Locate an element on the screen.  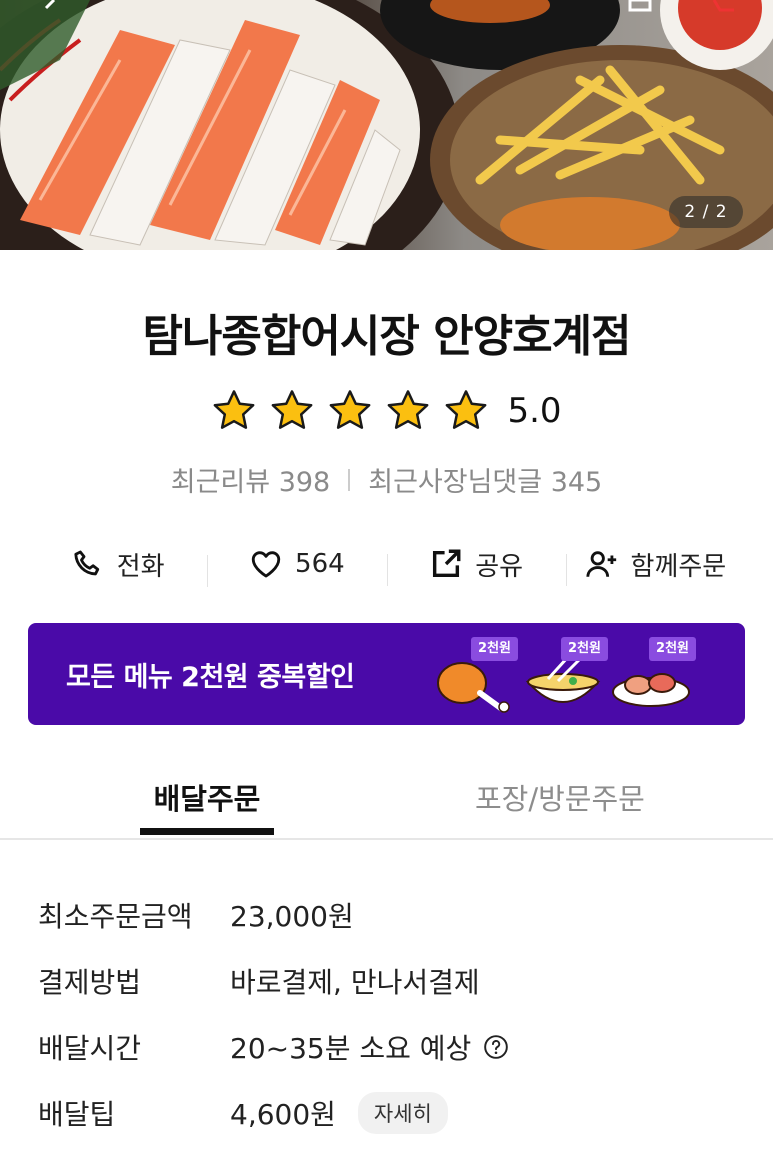
banner-text: 모든 메뉴 2천원 중복할인 is located at coordinates (210, 677).